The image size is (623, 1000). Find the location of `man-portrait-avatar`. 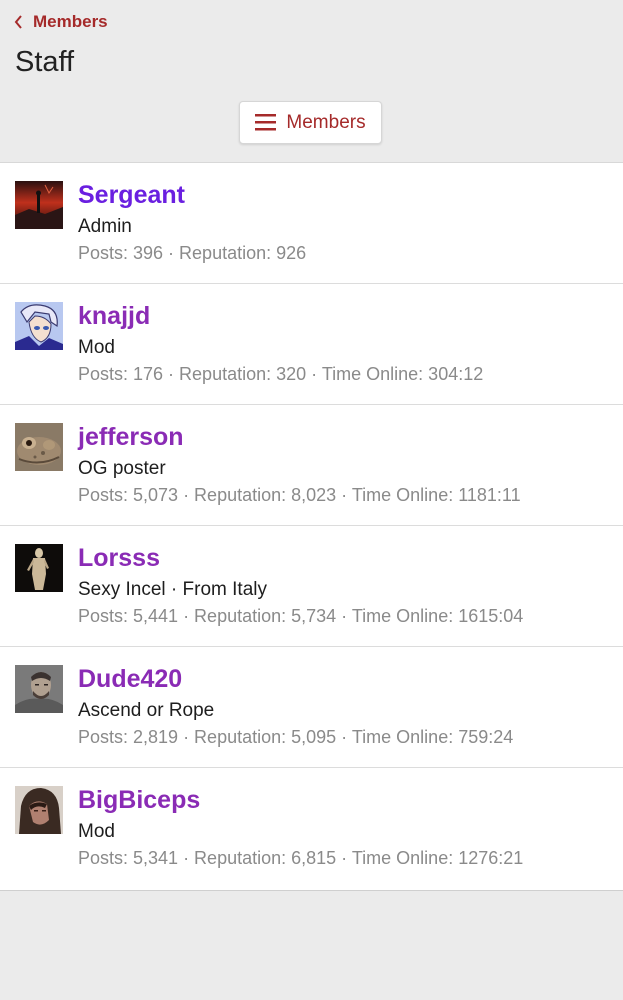

man-portrait-avatar is located at coordinates (39, 689).